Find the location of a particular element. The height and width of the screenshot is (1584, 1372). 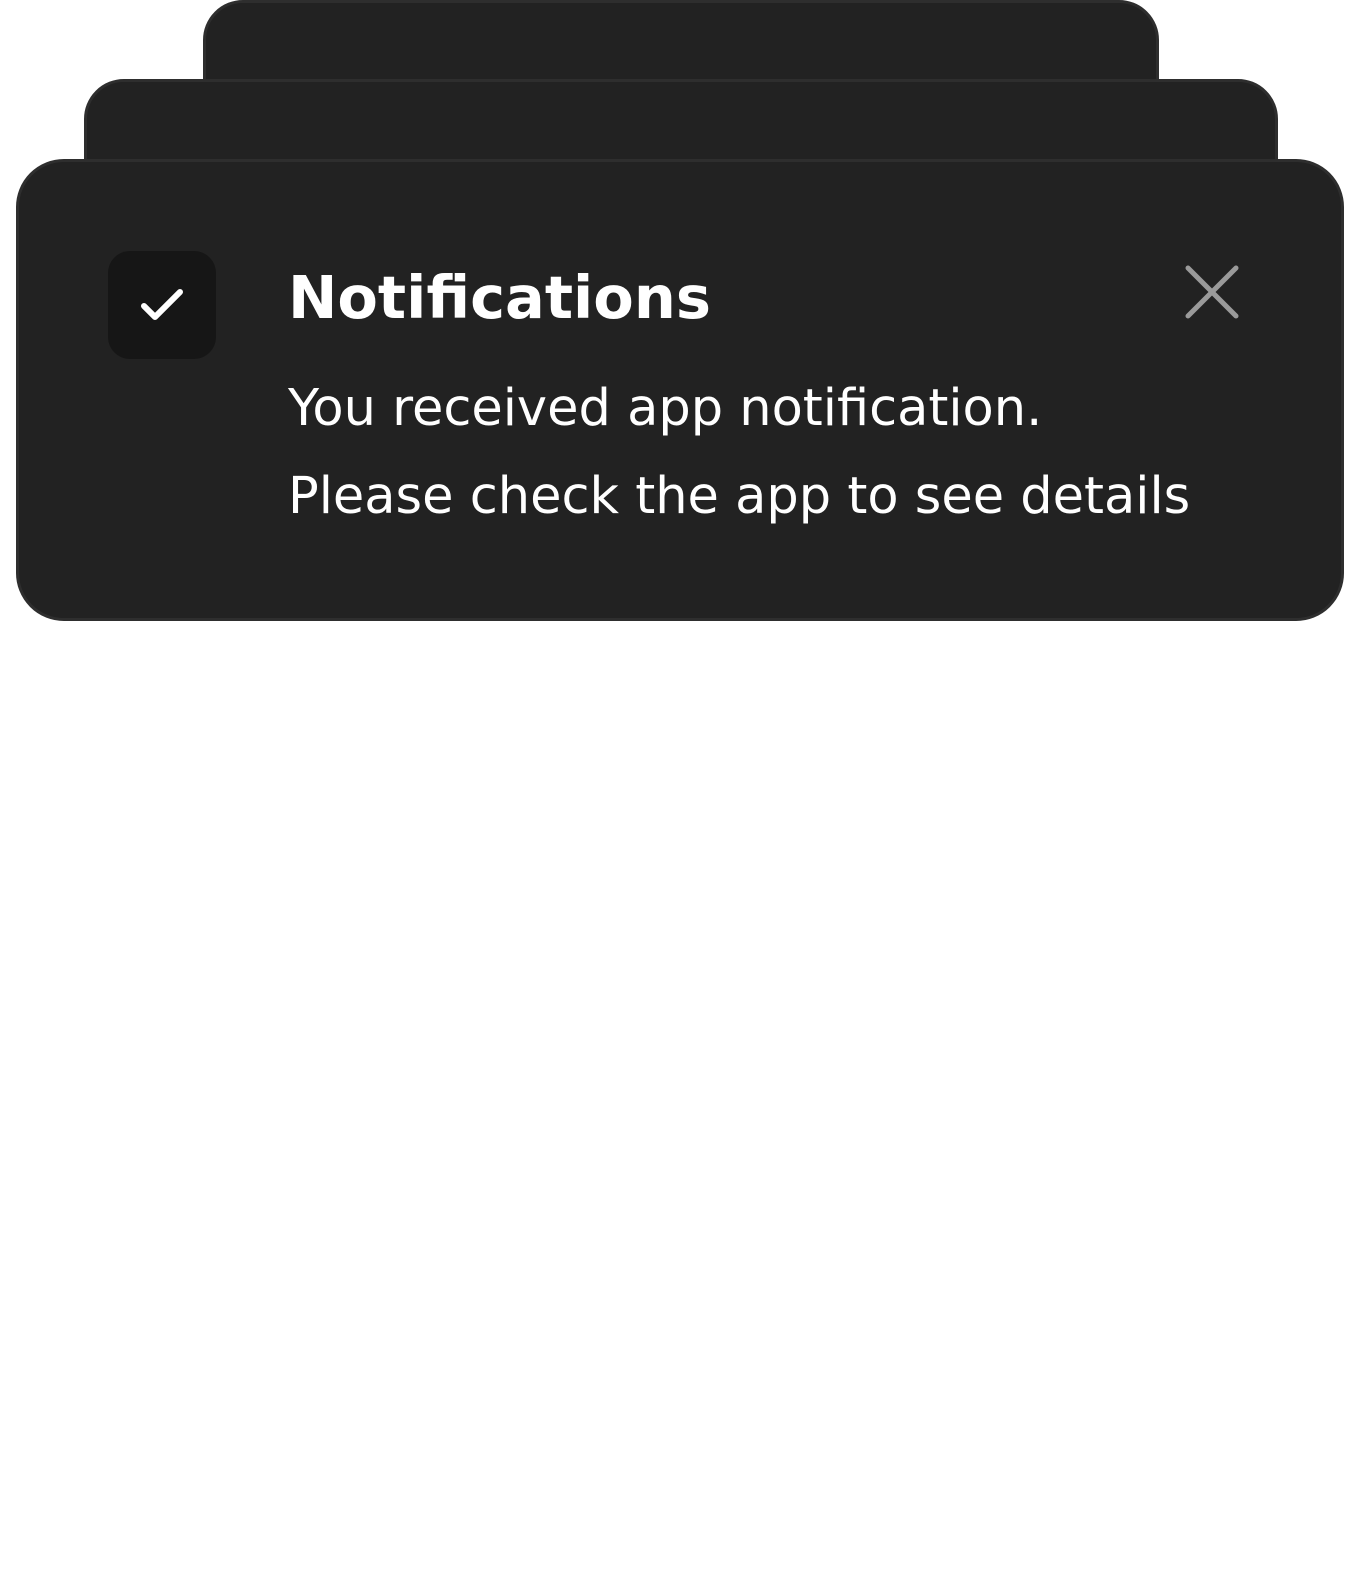

notification-message-line-1: You received app notification. is located at coordinates (665, 408).